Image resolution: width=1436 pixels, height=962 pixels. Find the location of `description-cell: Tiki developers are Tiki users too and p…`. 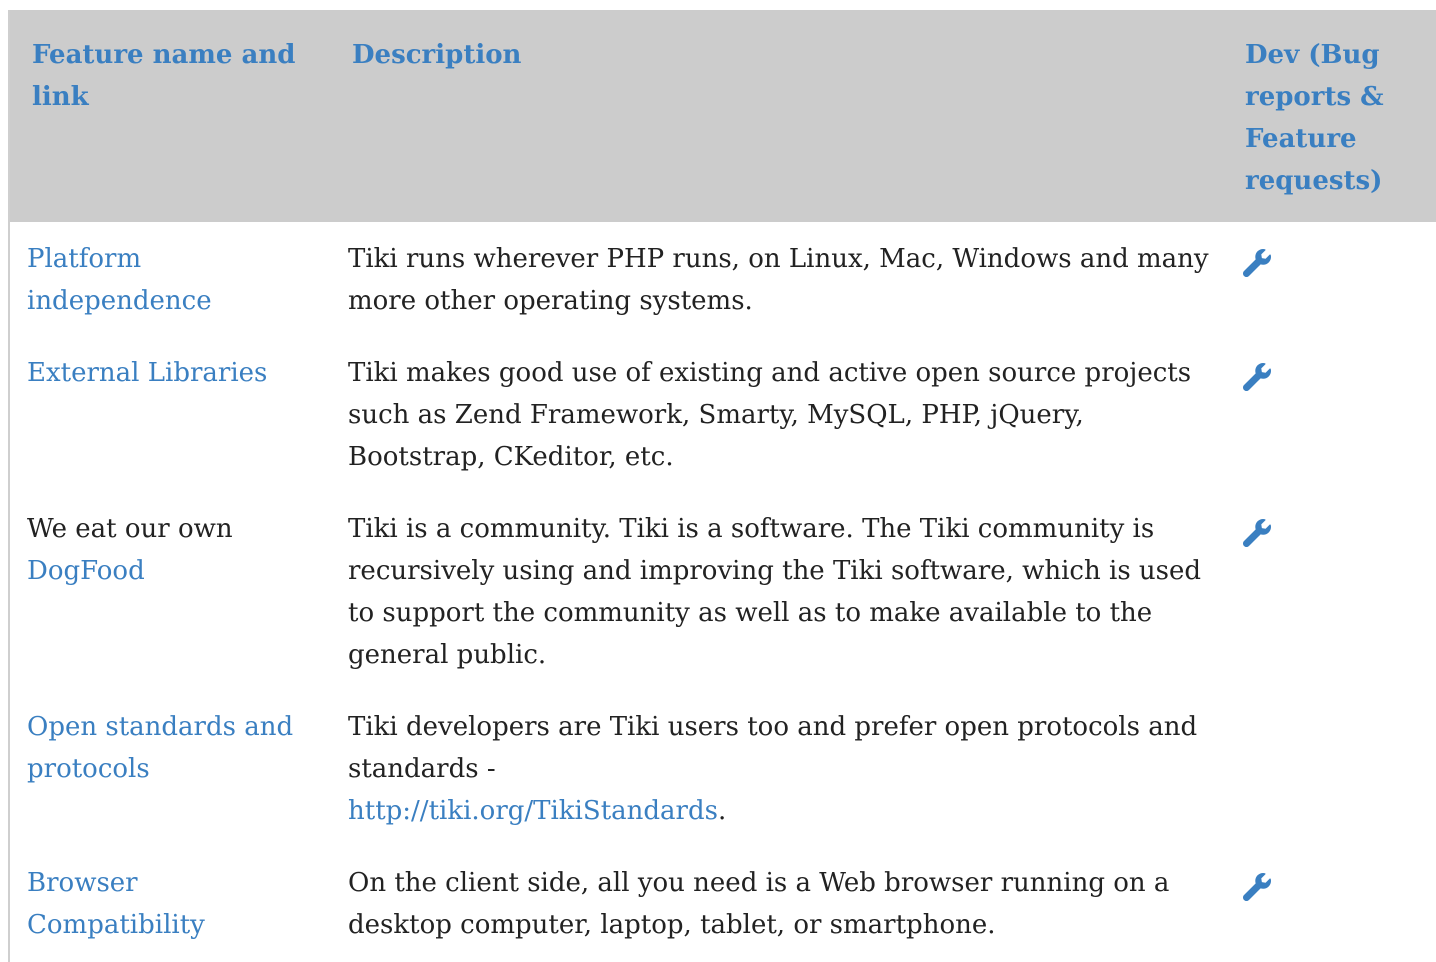

description-cell: Tiki developers are Tiki users too and p… is located at coordinates (780, 768).